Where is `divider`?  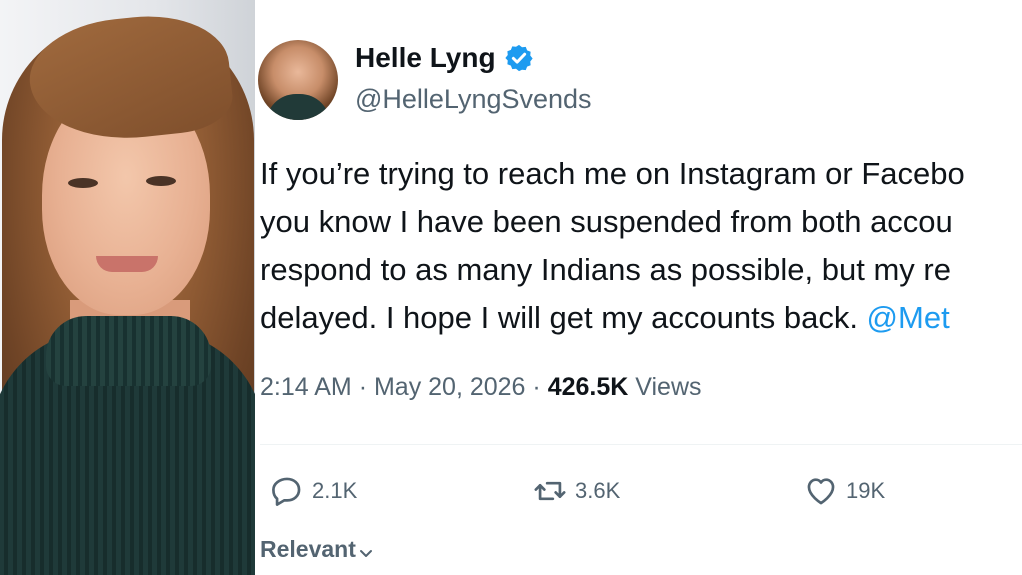 divider is located at coordinates (641, 444).